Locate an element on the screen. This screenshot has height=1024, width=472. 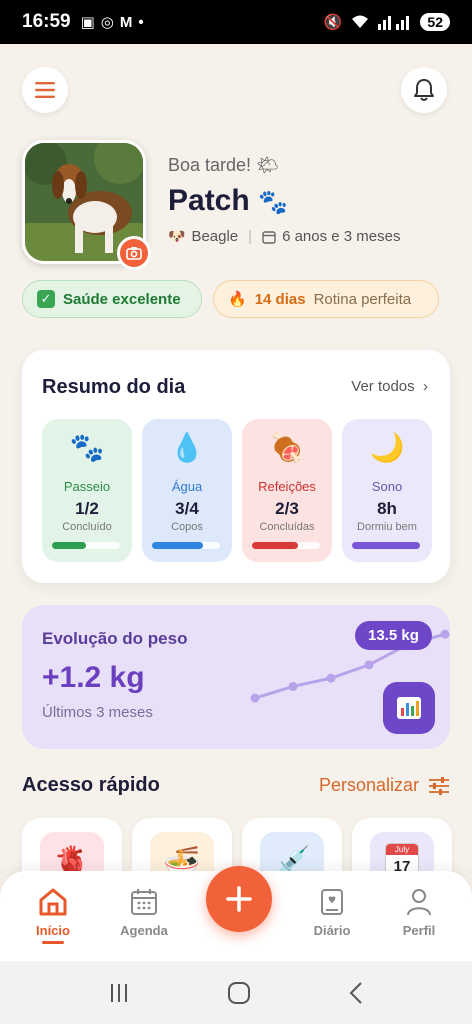
meals-value: 2/3 is located at coordinates (287, 508).